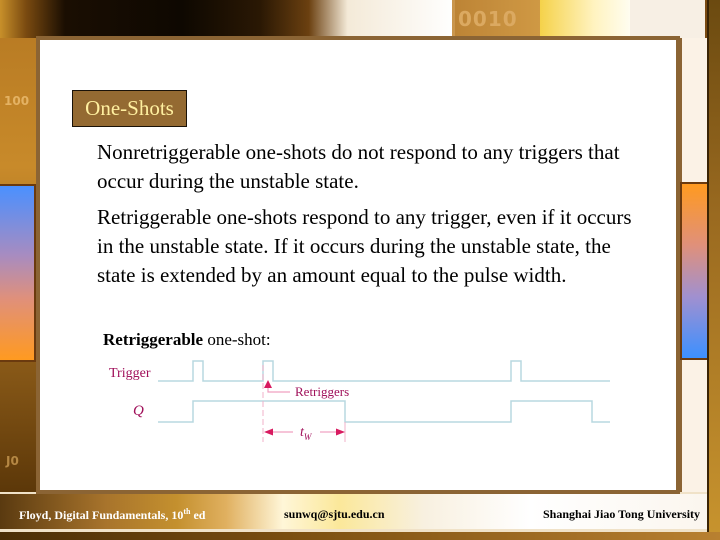 This screenshot has width=720, height=540. I want to click on footer-textbook-credit: Floyd, Digital Fundamentals, 10th ed, so click(112, 515).